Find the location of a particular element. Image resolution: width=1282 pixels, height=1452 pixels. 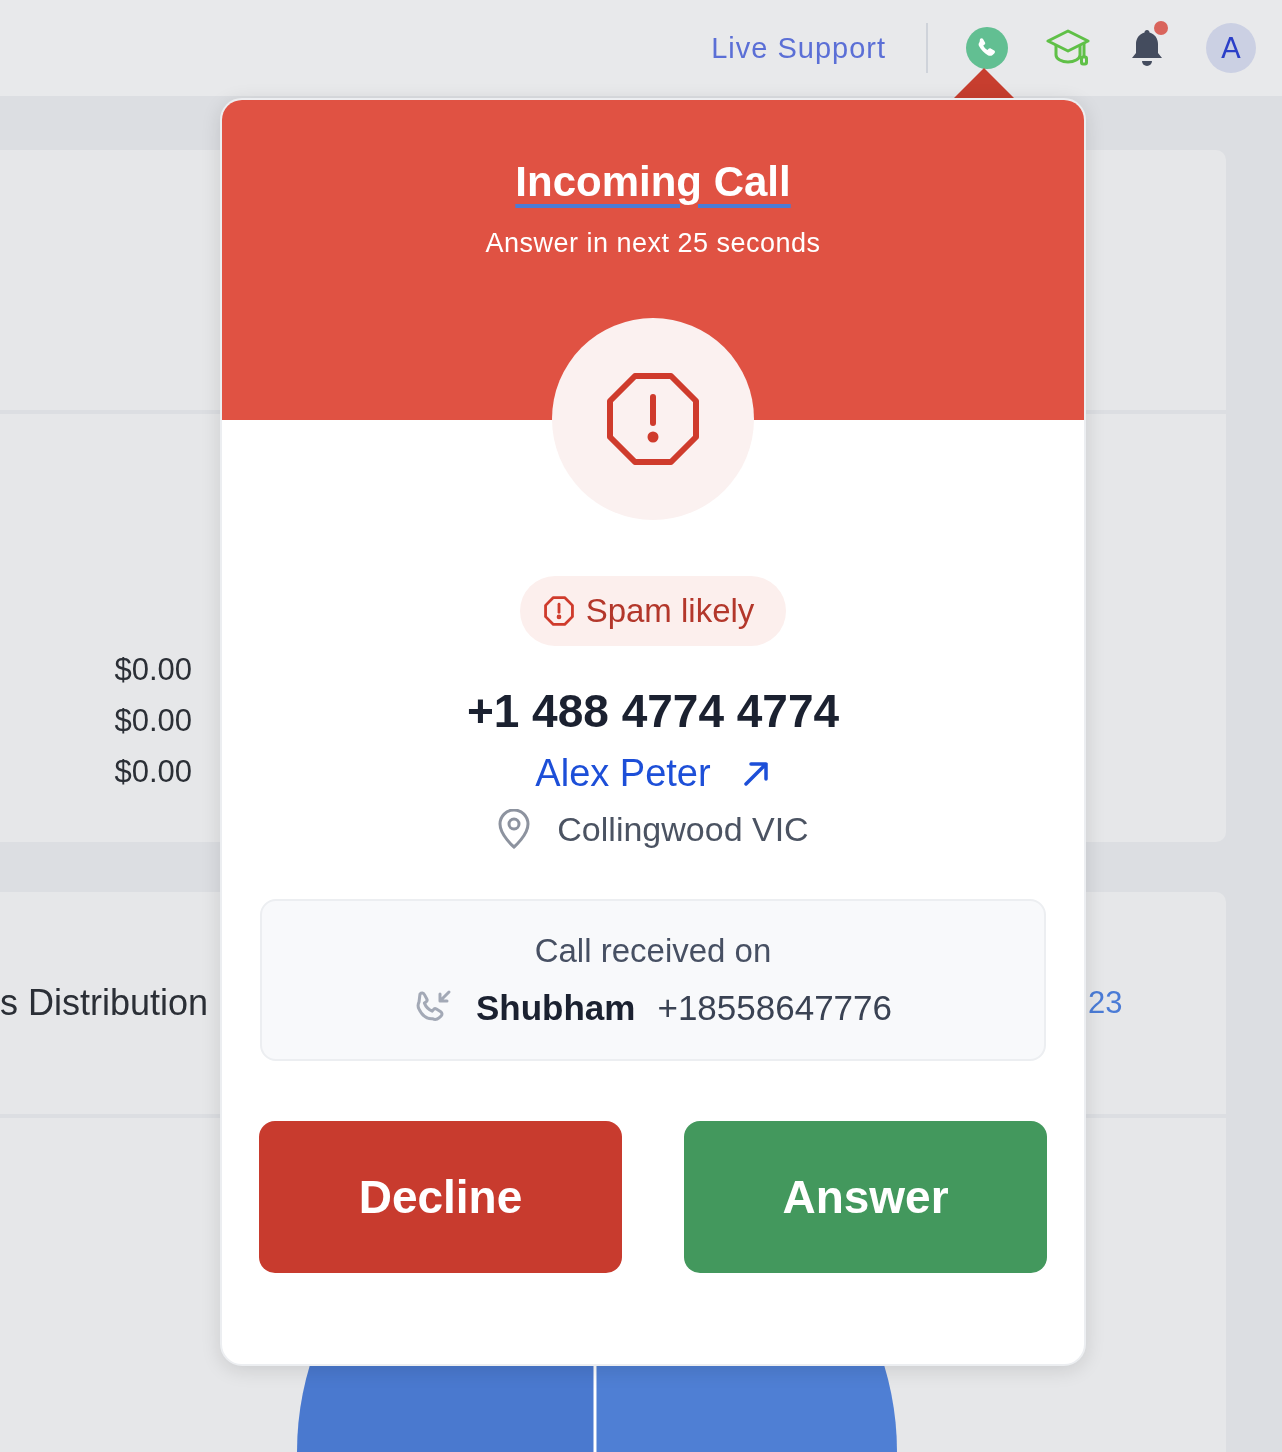

decline-button: Decline is located at coordinates (440, 1197).